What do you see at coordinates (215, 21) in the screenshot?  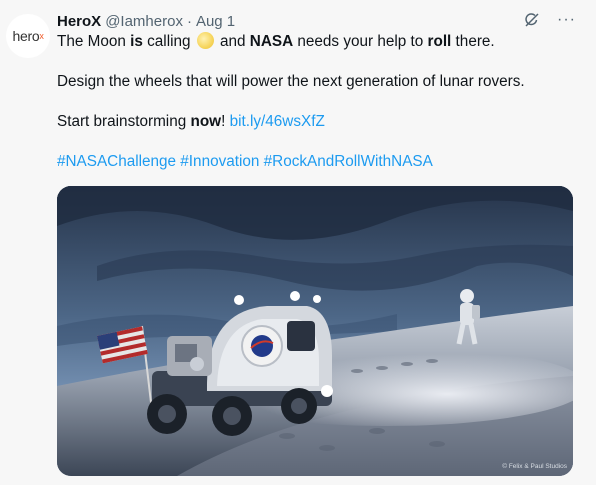 I see `tweet-date: Aug 1` at bounding box center [215, 21].